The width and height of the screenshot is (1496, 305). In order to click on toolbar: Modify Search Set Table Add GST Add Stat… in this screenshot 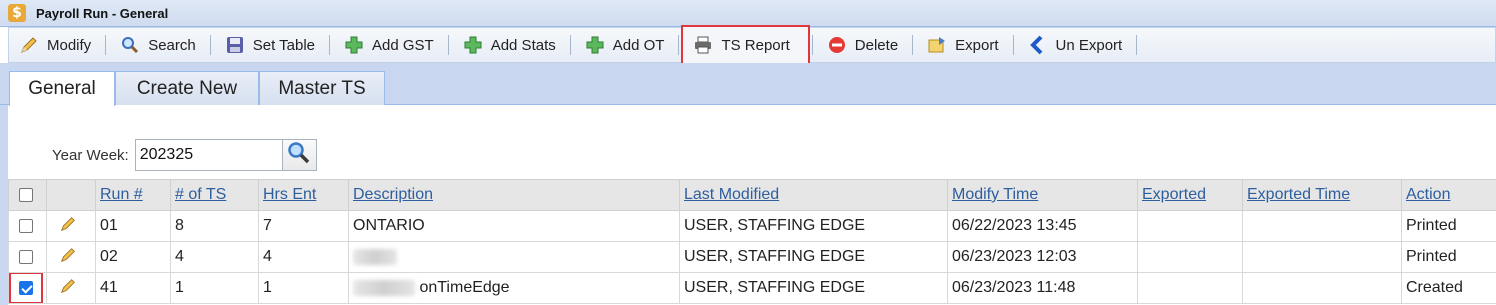, I will do `click(752, 45)`.